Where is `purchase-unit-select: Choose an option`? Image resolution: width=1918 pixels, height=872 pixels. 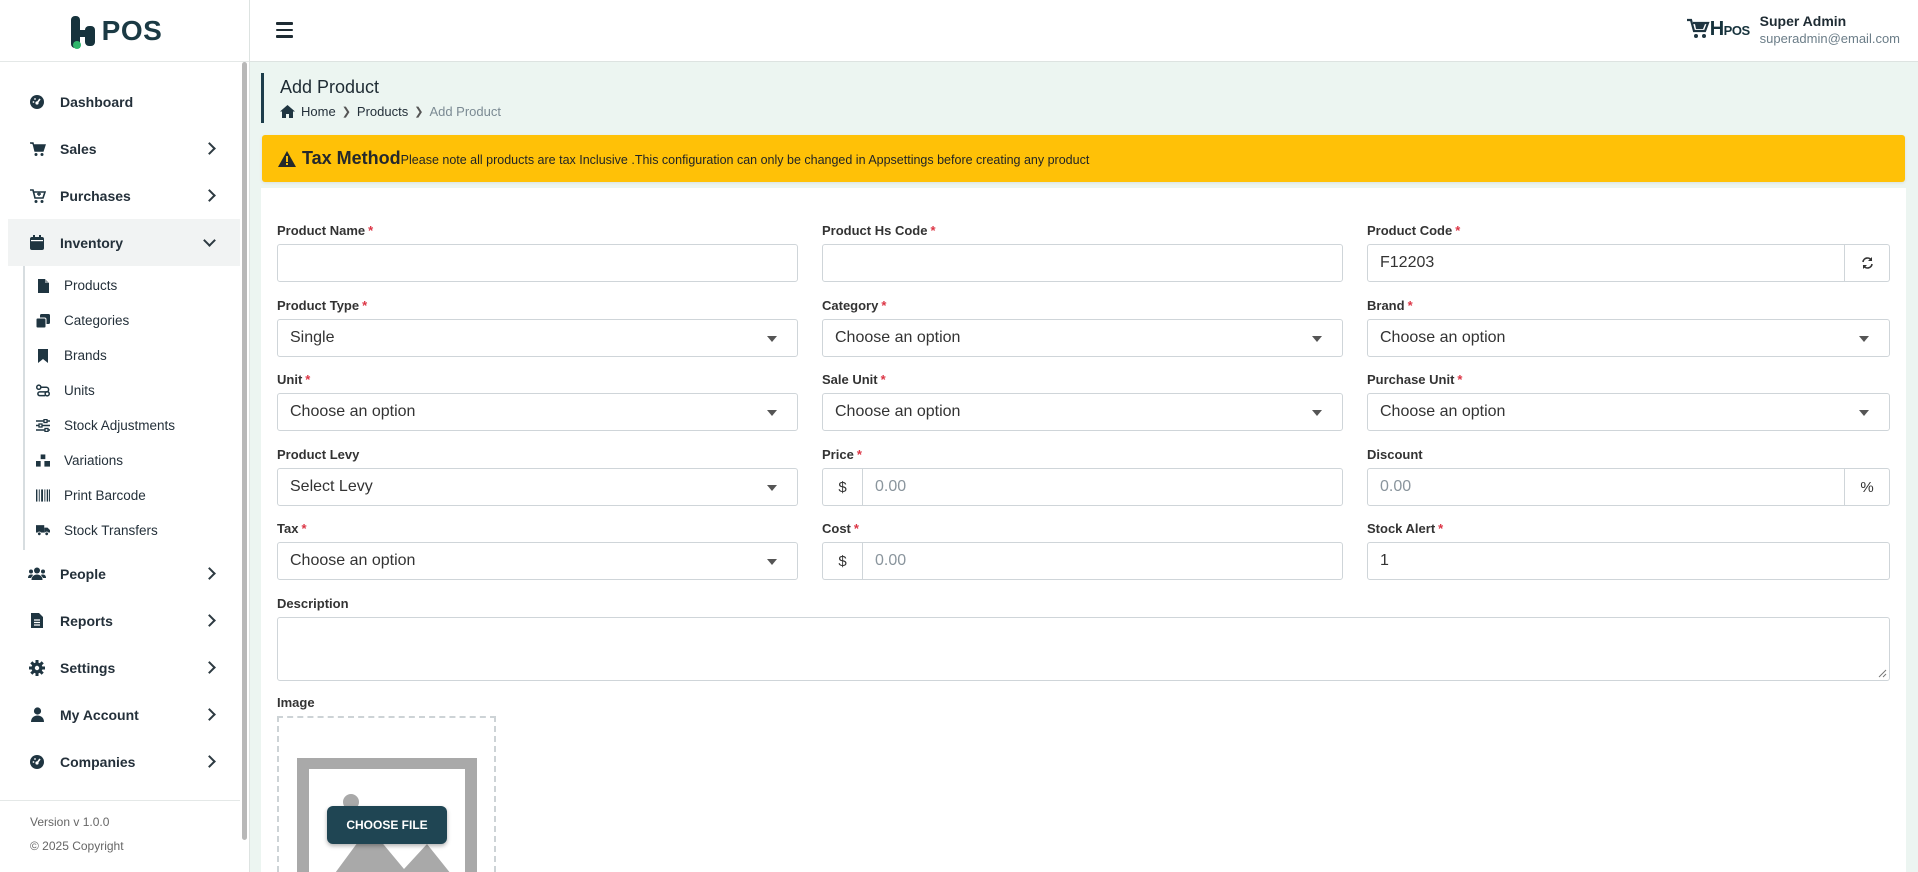
purchase-unit-select: Choose an option is located at coordinates (1628, 412).